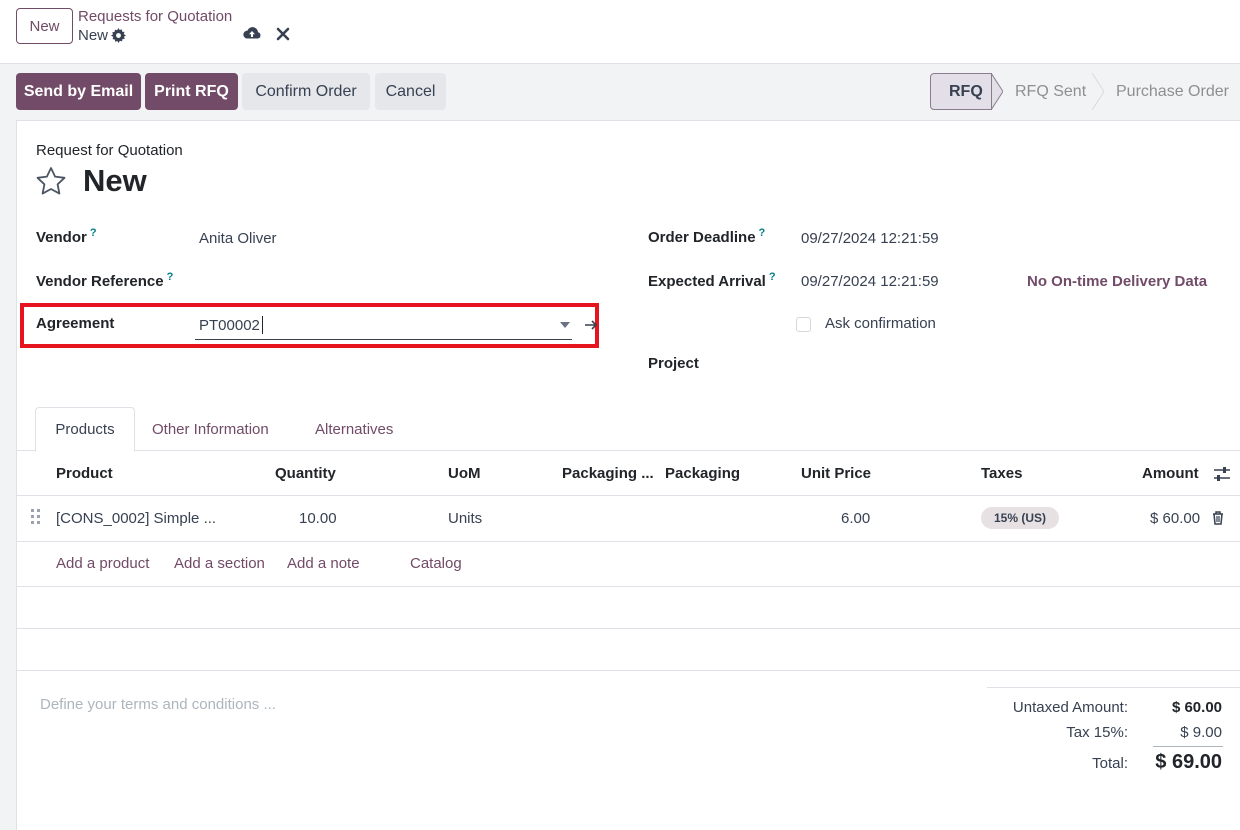  Describe the element at coordinates (1172, 91) in the screenshot. I see `status-stage-purchase-order: Purchase Order` at that location.